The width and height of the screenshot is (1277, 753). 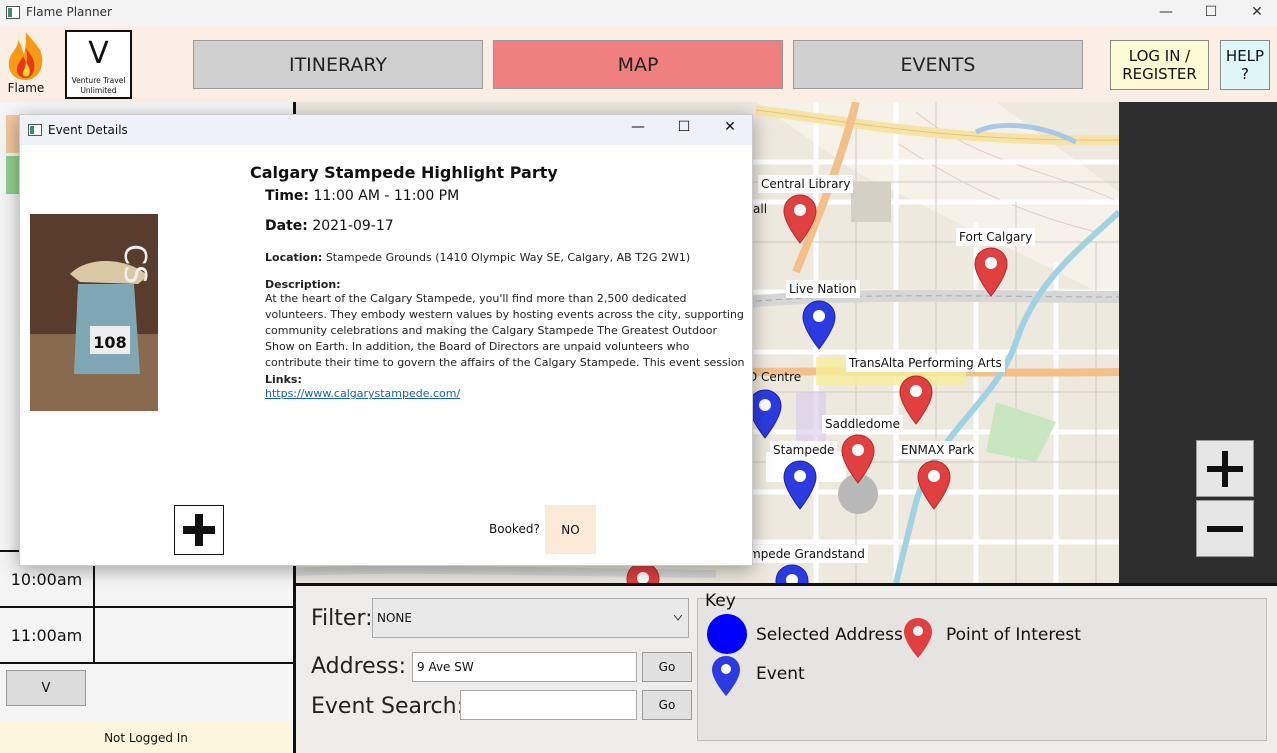 What do you see at coordinates (938, 64) in the screenshot?
I see `tab-events: EVENTS` at bounding box center [938, 64].